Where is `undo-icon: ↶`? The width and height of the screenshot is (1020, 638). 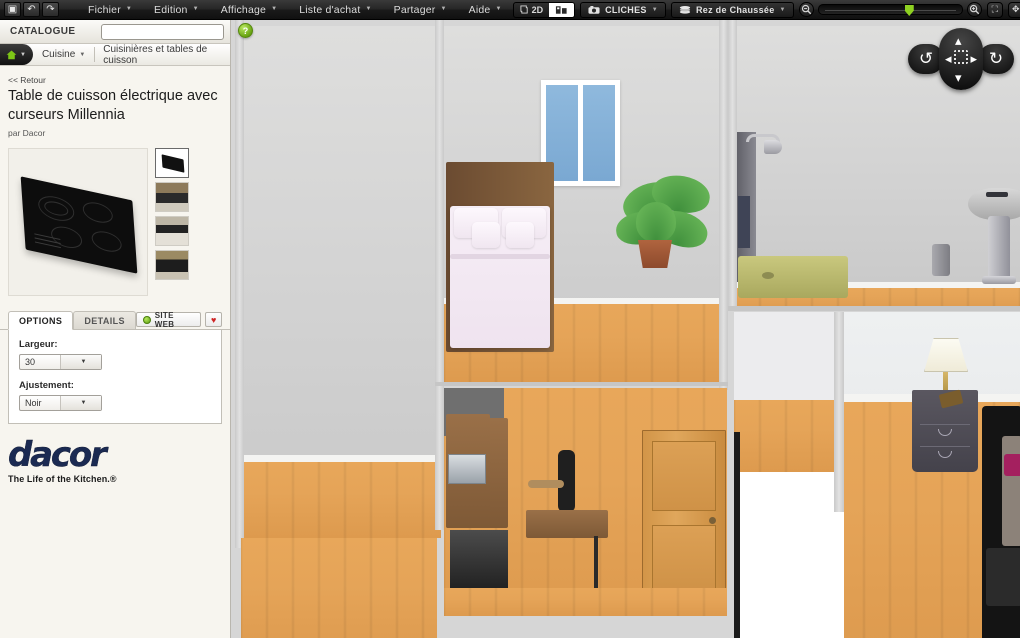 undo-icon: ↶ is located at coordinates (31, 9).